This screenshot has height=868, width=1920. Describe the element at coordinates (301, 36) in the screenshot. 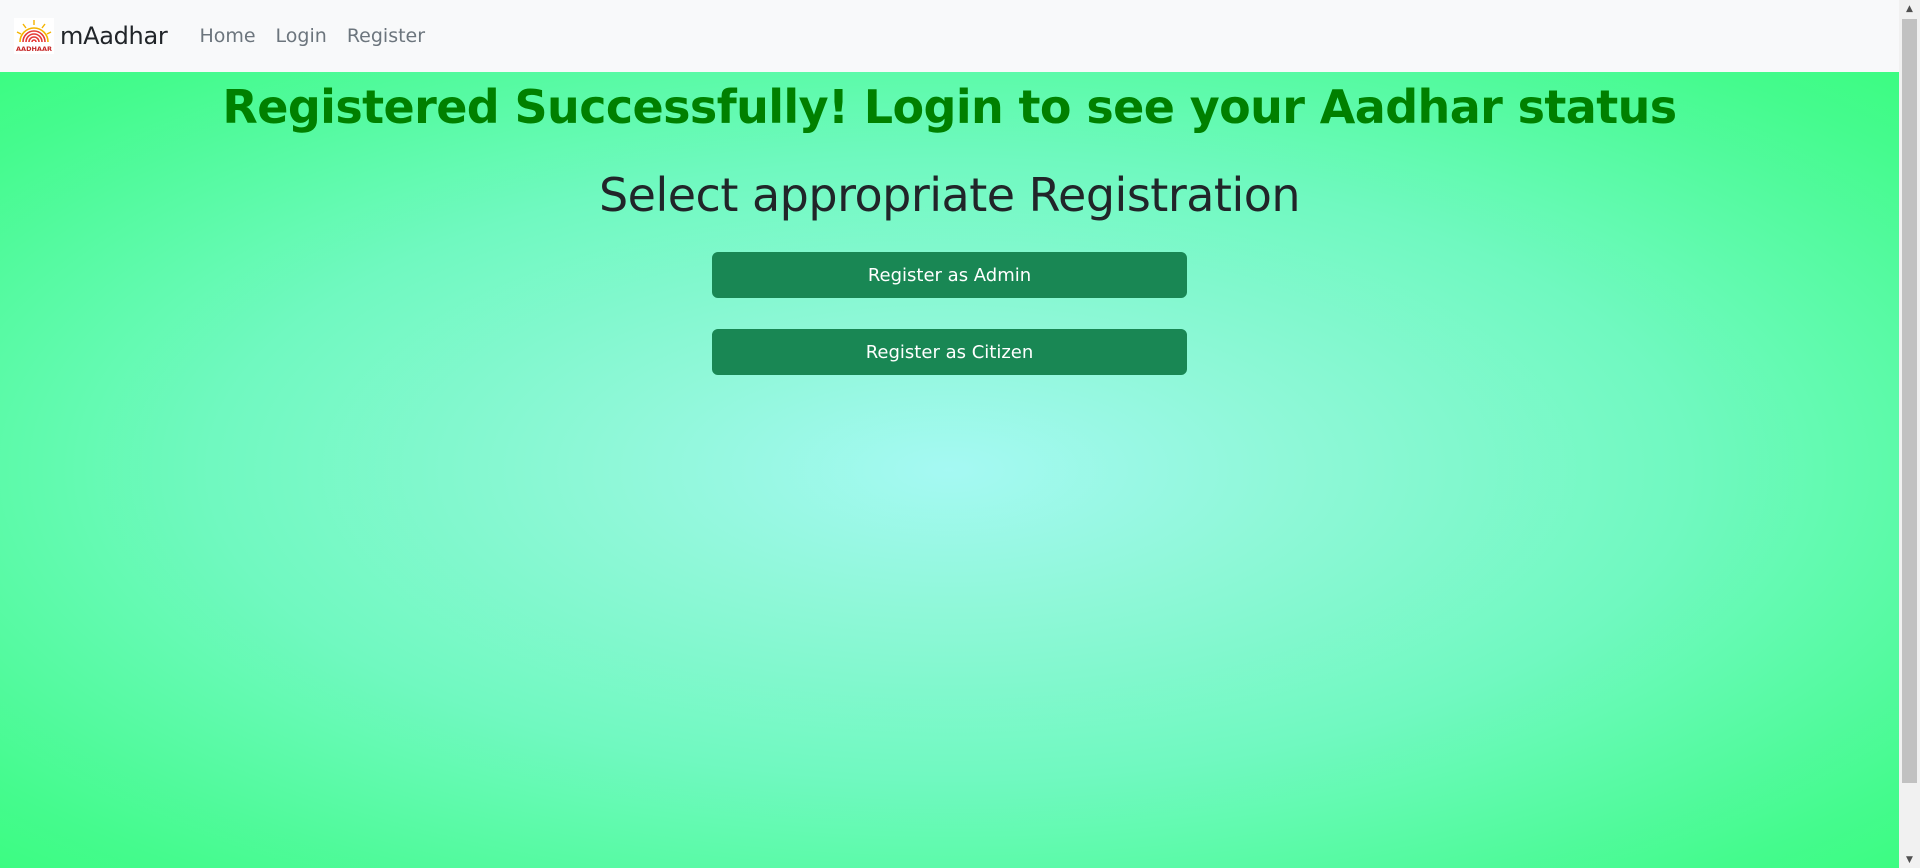

I see `nav-link-login: Login` at that location.